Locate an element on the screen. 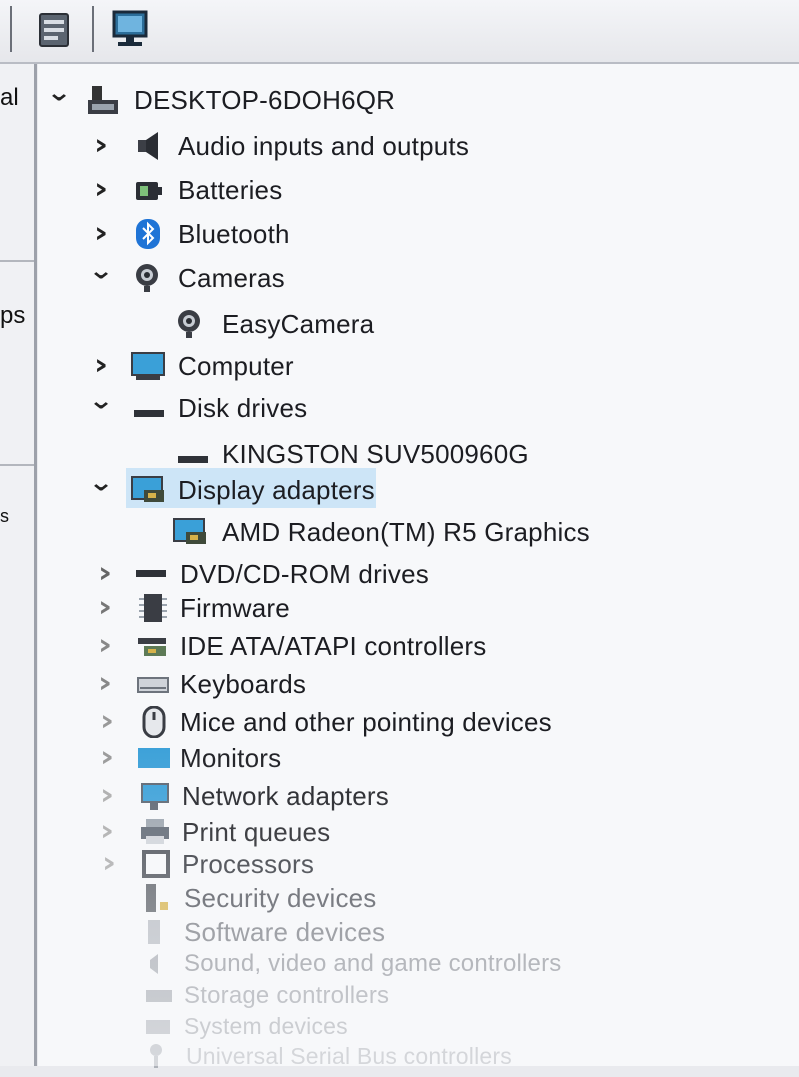 This screenshot has width=799, height=1077. tree-item-label: Computer is located at coordinates (236, 366).